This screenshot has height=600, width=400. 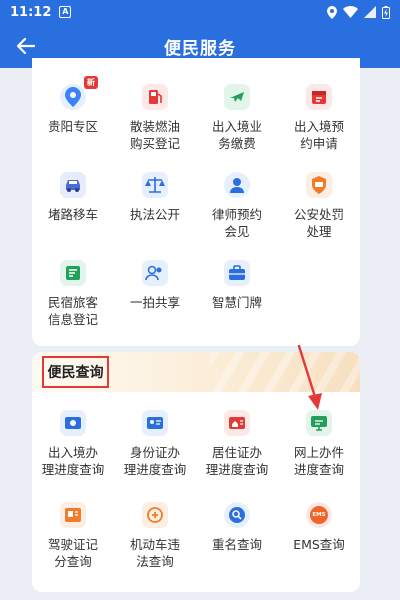 I want to click on service-photo-share: 一拍共享, so click(x=155, y=290).